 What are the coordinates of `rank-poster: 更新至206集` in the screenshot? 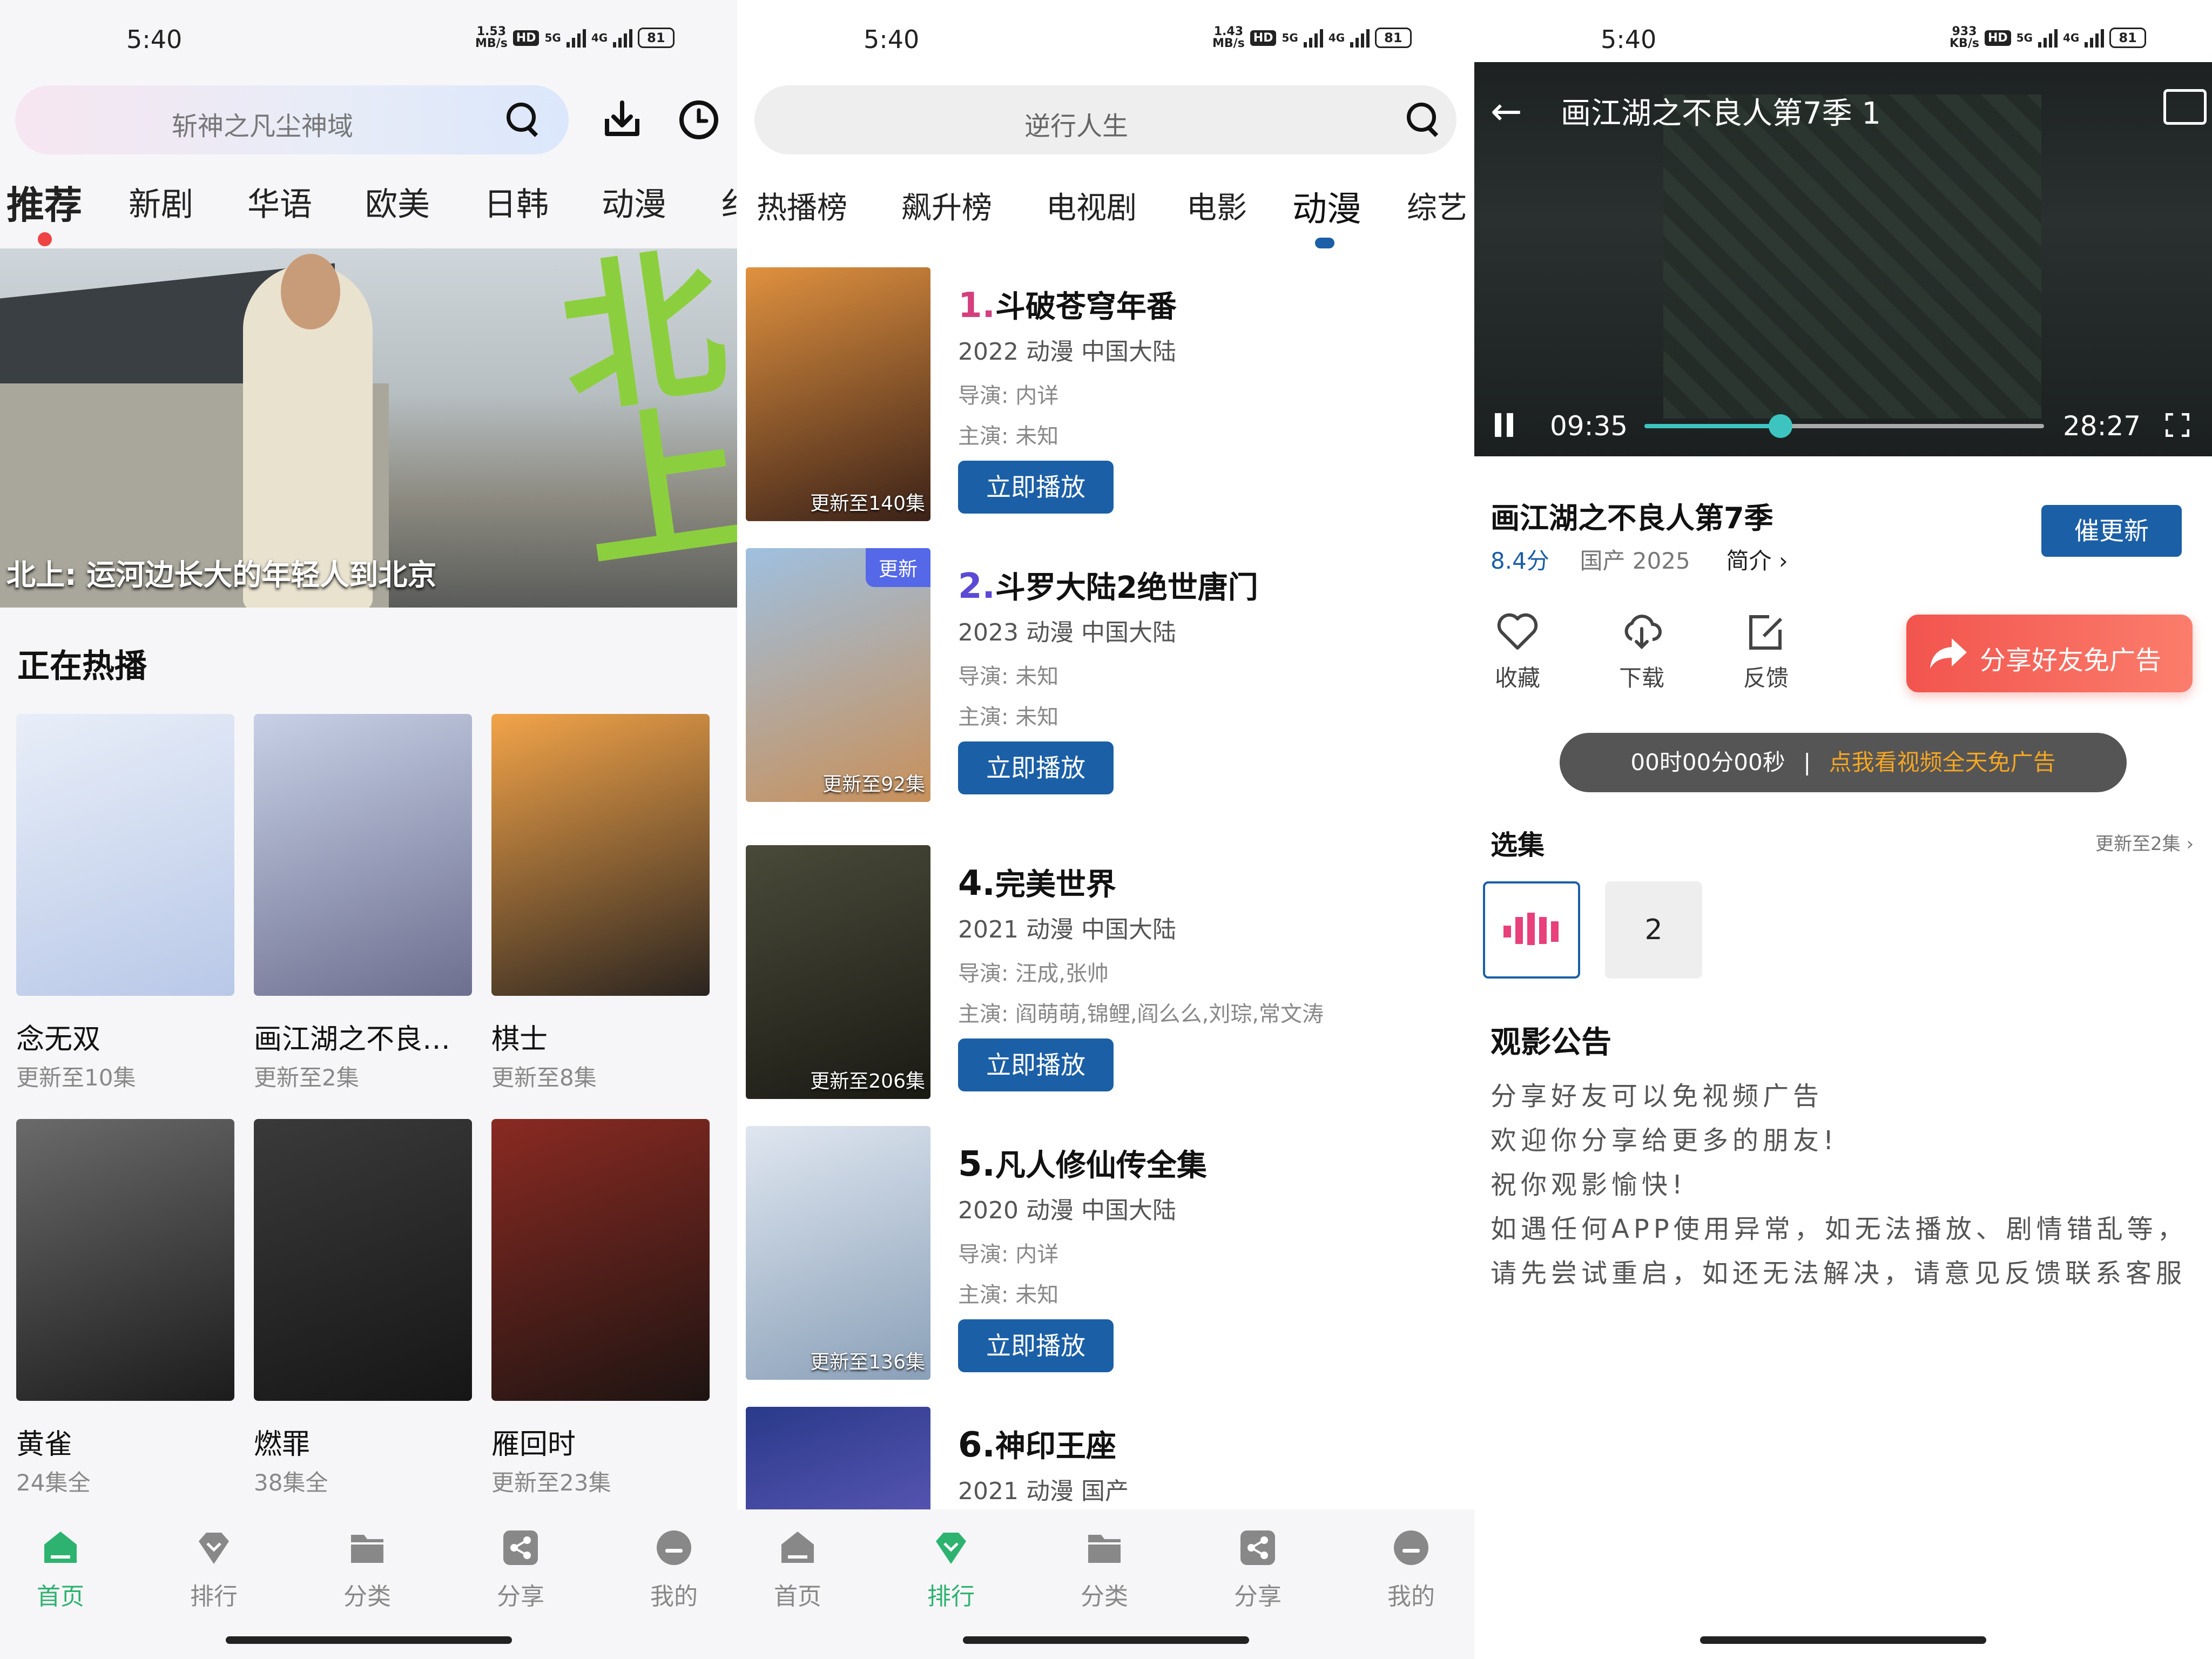 It's located at (838, 972).